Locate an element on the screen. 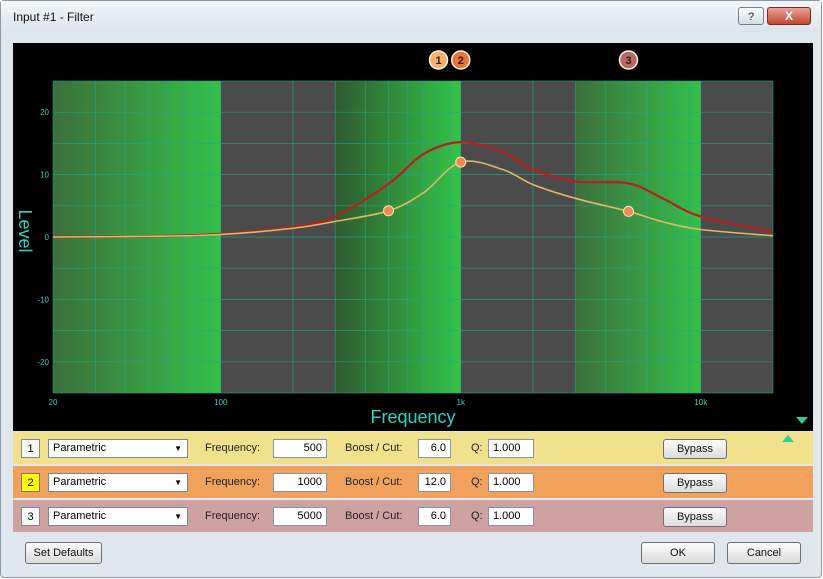  y-axis-label: Level is located at coordinates (25, 230).